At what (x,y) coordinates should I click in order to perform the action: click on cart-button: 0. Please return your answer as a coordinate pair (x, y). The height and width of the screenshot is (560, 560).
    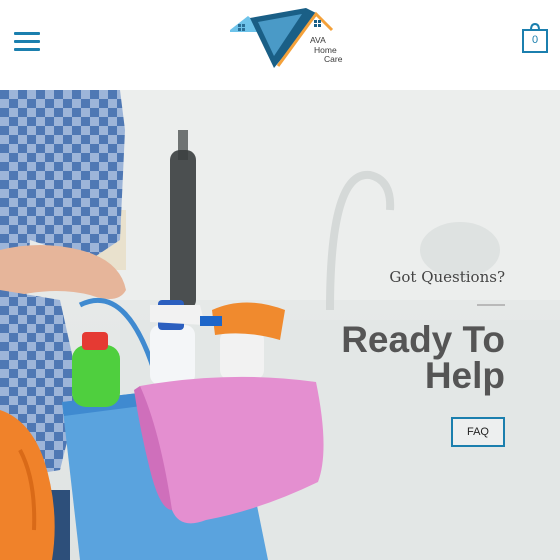
    Looking at the image, I should click on (535, 38).